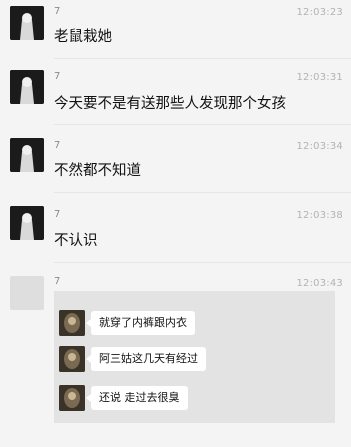 The height and width of the screenshot is (447, 351). I want to click on embedded-message-bubble: 还说 走过去很臭, so click(137, 398).